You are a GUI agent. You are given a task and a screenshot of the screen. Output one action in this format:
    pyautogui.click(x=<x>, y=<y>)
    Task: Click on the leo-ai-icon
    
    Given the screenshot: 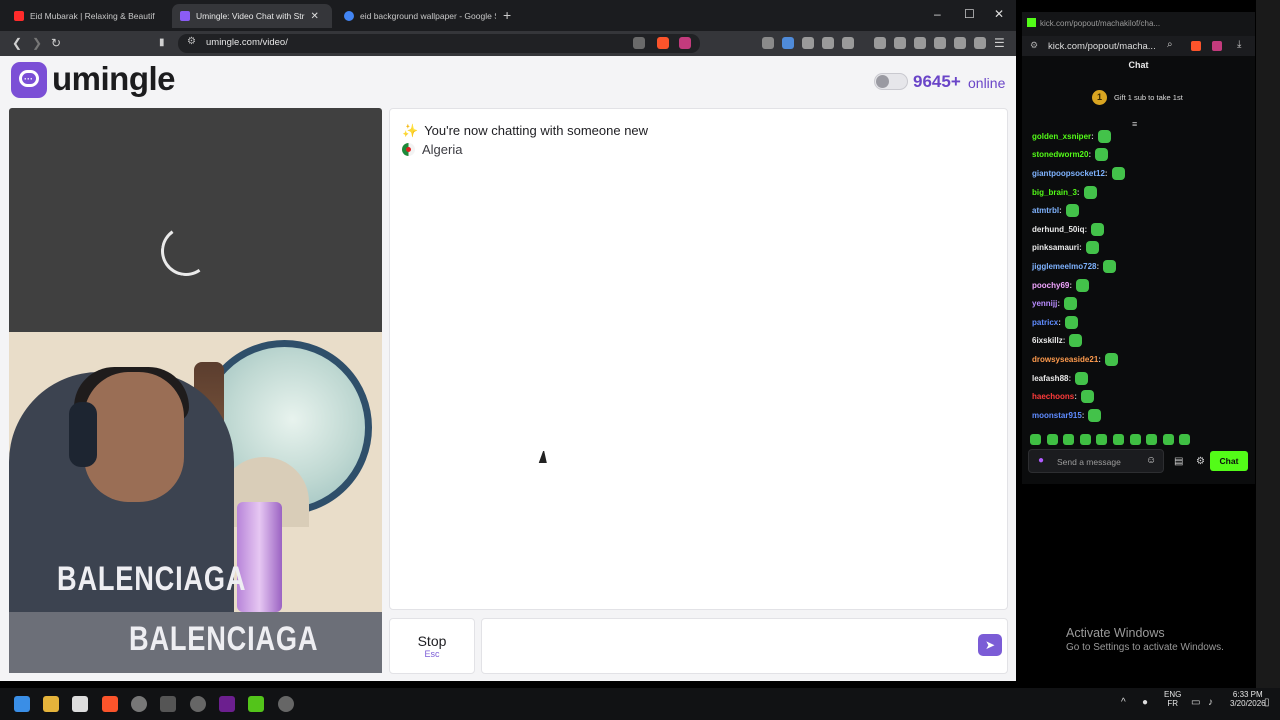 What is the action you would take?
    pyautogui.click(x=960, y=43)
    